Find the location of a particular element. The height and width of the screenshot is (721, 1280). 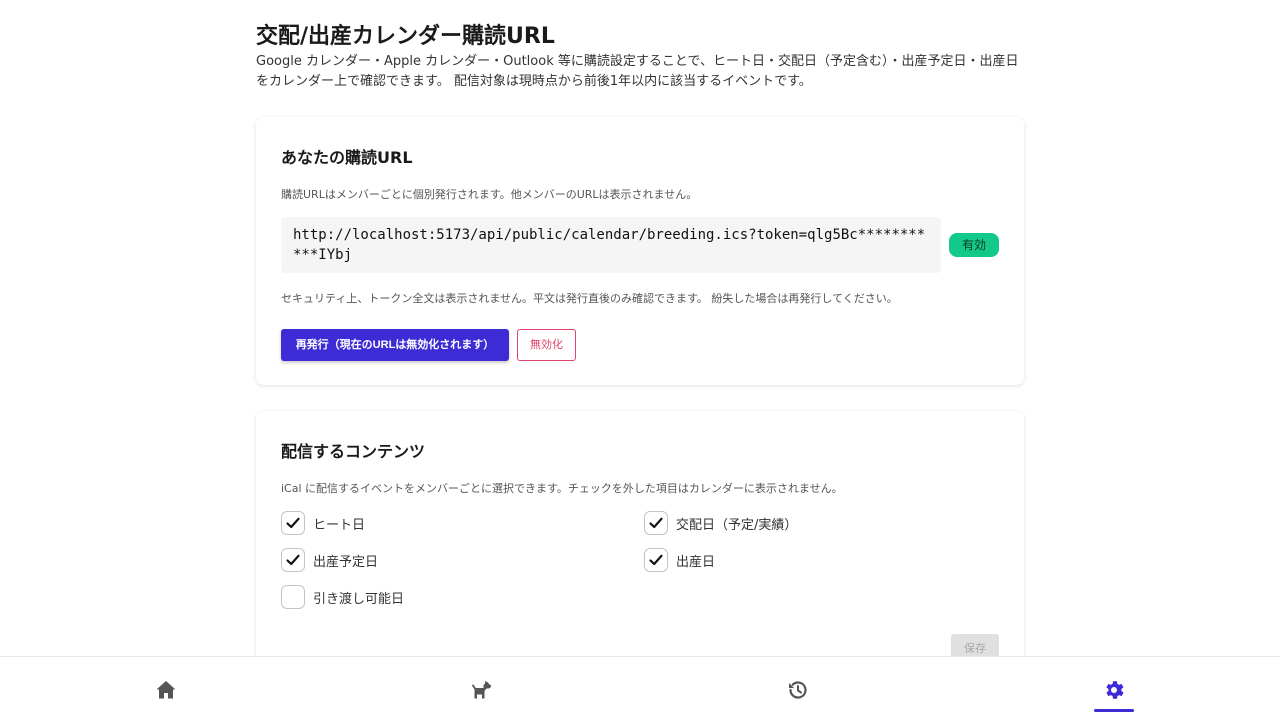

history-icon is located at coordinates (798, 690).